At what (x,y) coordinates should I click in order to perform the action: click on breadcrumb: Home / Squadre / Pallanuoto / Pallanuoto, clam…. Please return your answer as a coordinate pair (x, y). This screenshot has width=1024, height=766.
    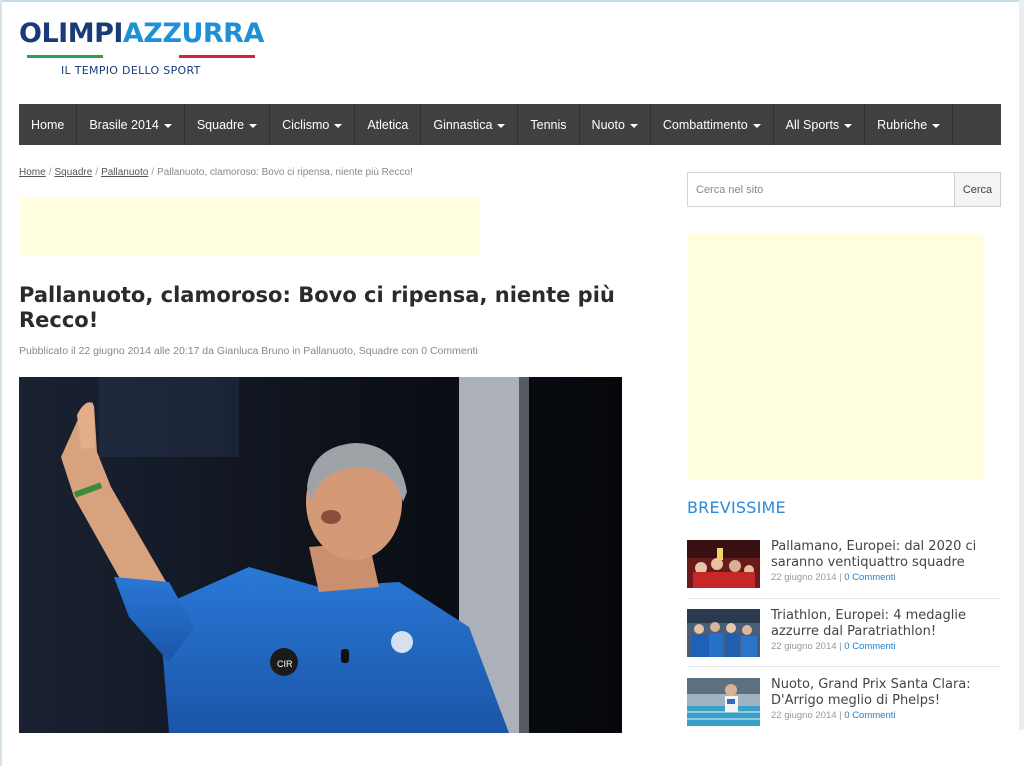
    Looking at the image, I should click on (216, 172).